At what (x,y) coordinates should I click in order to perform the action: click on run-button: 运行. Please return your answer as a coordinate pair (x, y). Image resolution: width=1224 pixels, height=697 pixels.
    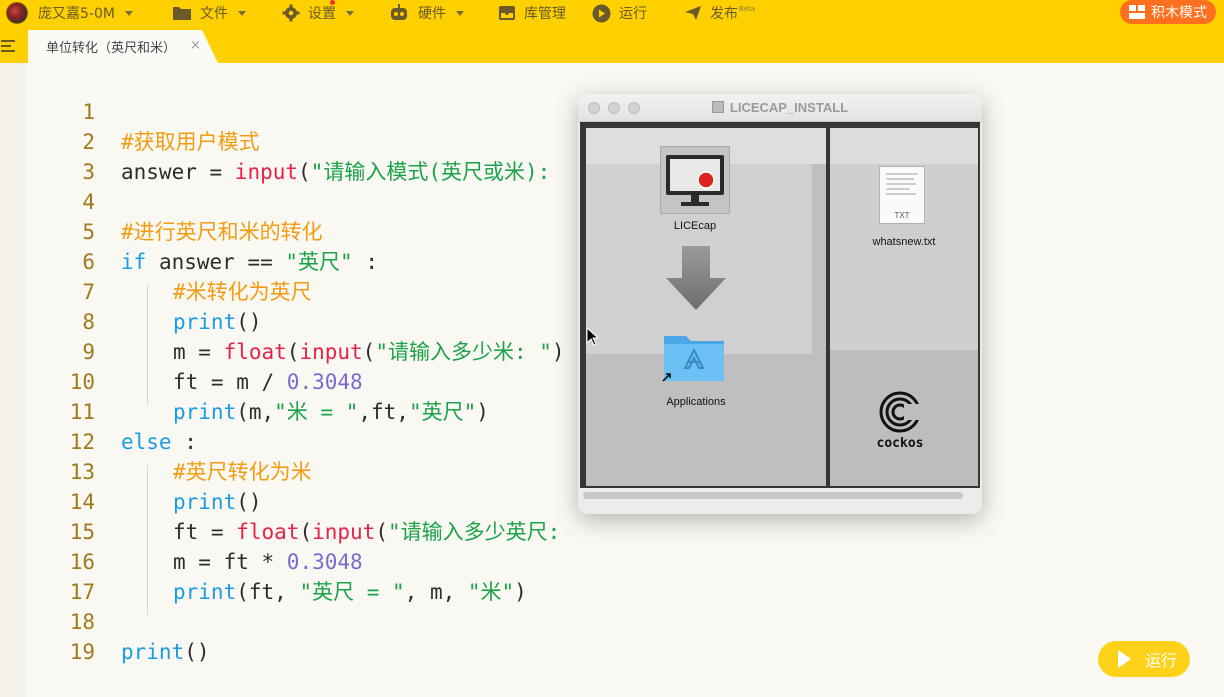
    Looking at the image, I should click on (1144, 659).